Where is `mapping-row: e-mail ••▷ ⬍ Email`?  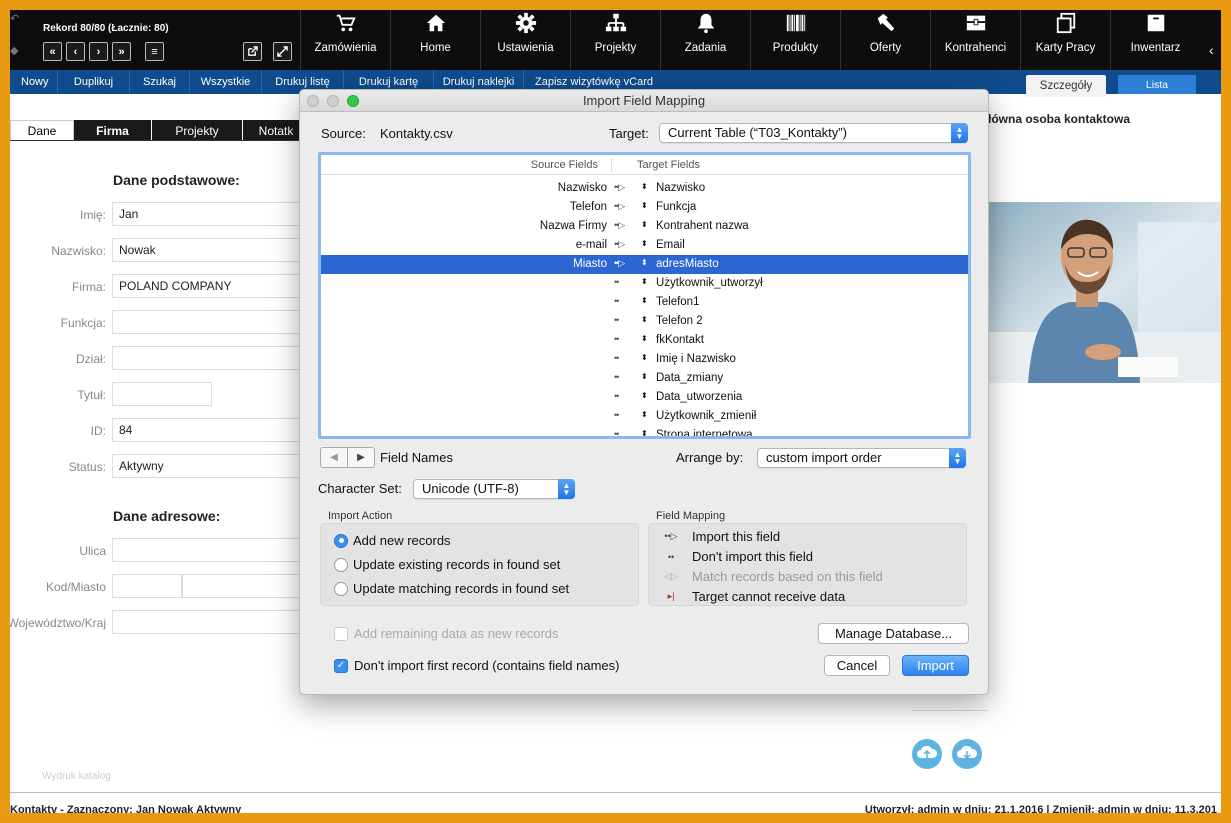 mapping-row: e-mail ••▷ ⬍ Email is located at coordinates (644, 245).